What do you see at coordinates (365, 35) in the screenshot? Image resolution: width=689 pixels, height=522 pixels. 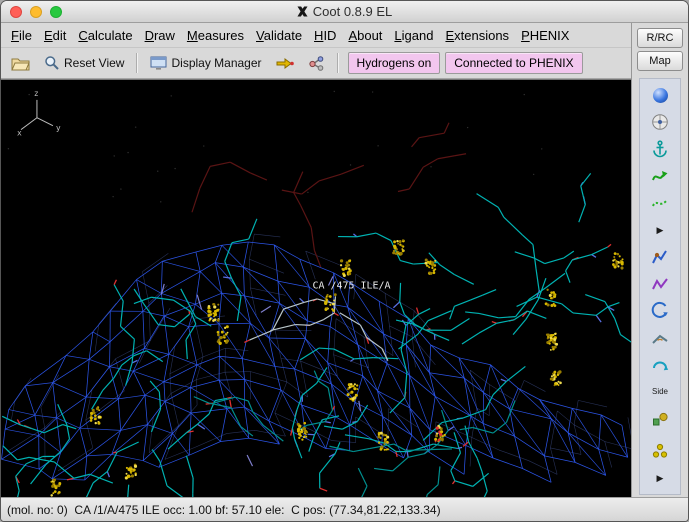 I see `menu-about: About` at bounding box center [365, 35].